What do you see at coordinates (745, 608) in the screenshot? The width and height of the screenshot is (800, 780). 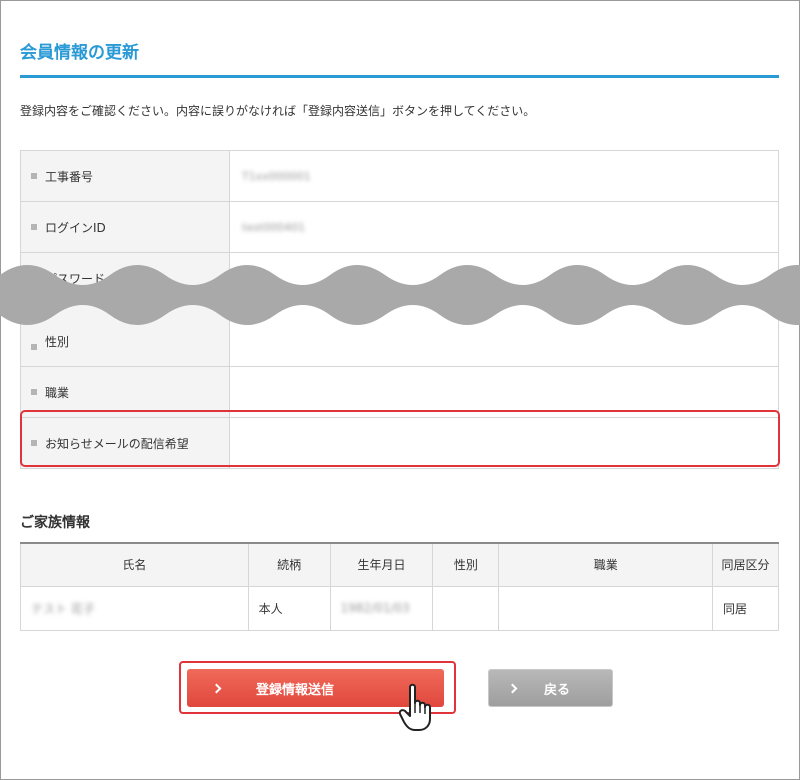 I see `living-status-cell: 同居` at bounding box center [745, 608].